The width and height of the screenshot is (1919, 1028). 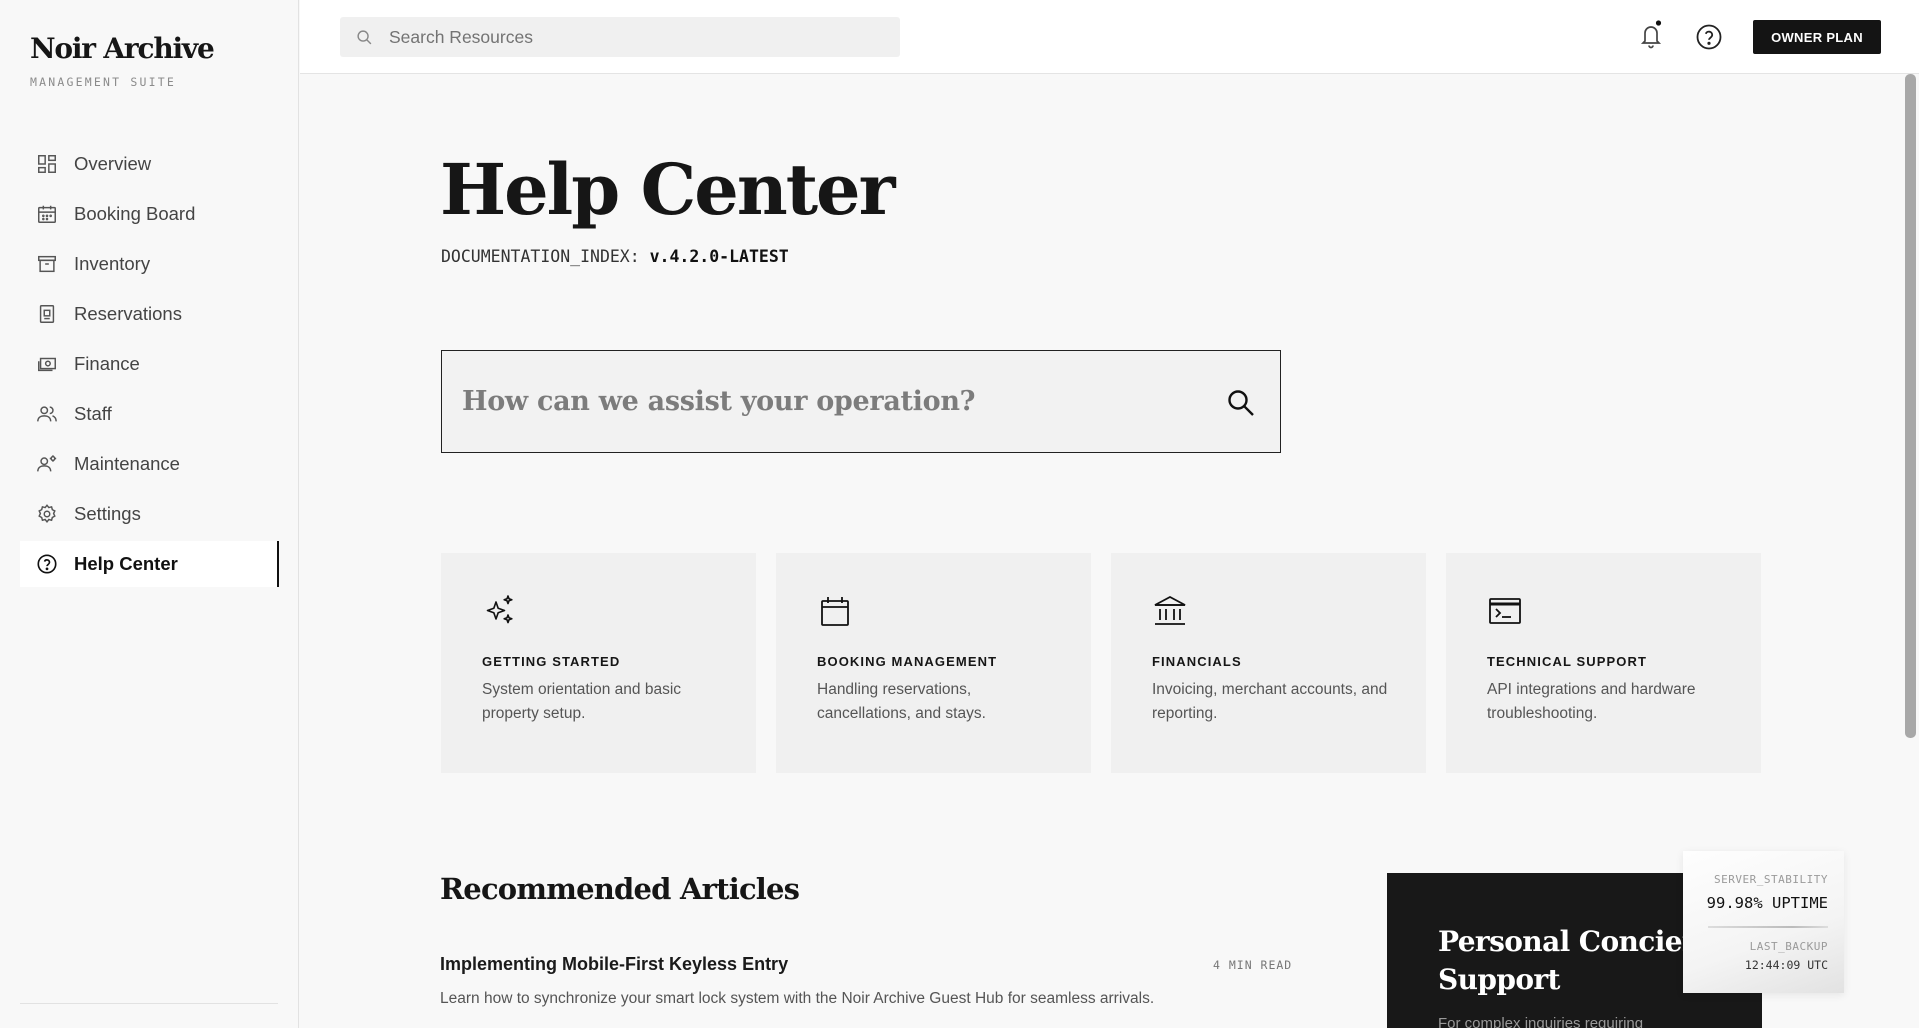 What do you see at coordinates (719, 401) in the screenshot?
I see `help-search-prompt: How can we assist your operation?` at bounding box center [719, 401].